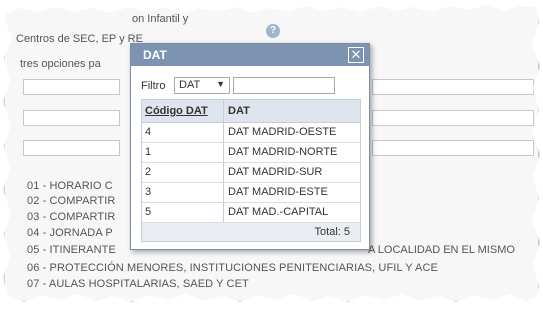  I want to click on table-row: 3 DAT MADRID-ESTE, so click(251, 193).